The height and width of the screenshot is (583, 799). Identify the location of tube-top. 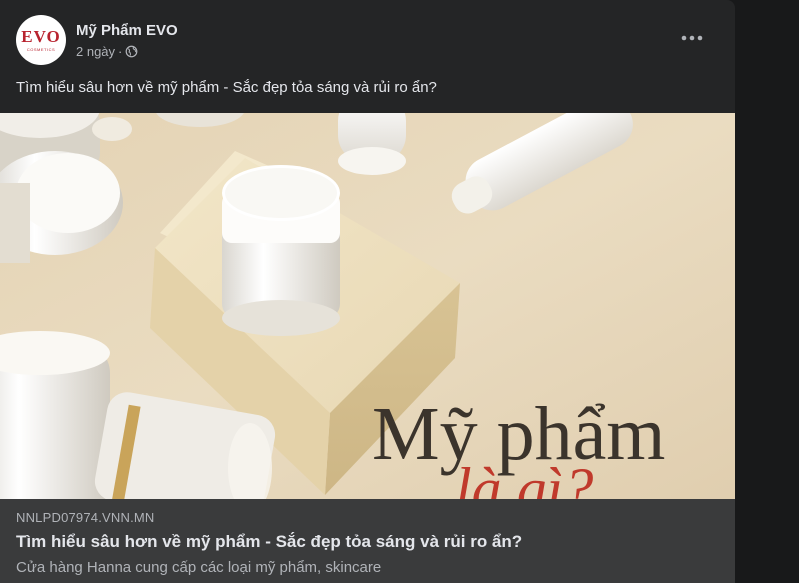
(372, 144).